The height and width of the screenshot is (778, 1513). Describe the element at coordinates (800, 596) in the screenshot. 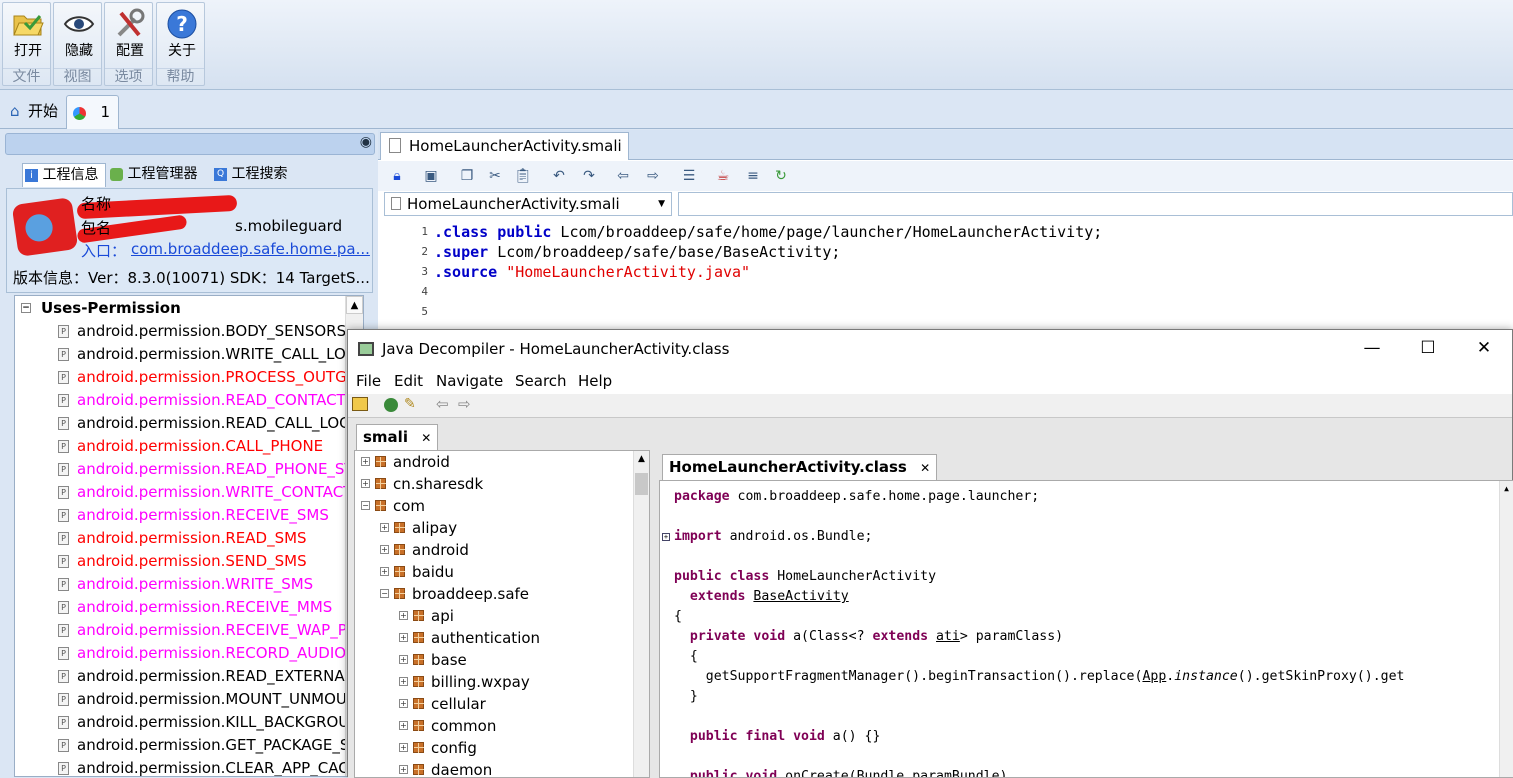

I see `base-class-link: BaseActivity` at that location.